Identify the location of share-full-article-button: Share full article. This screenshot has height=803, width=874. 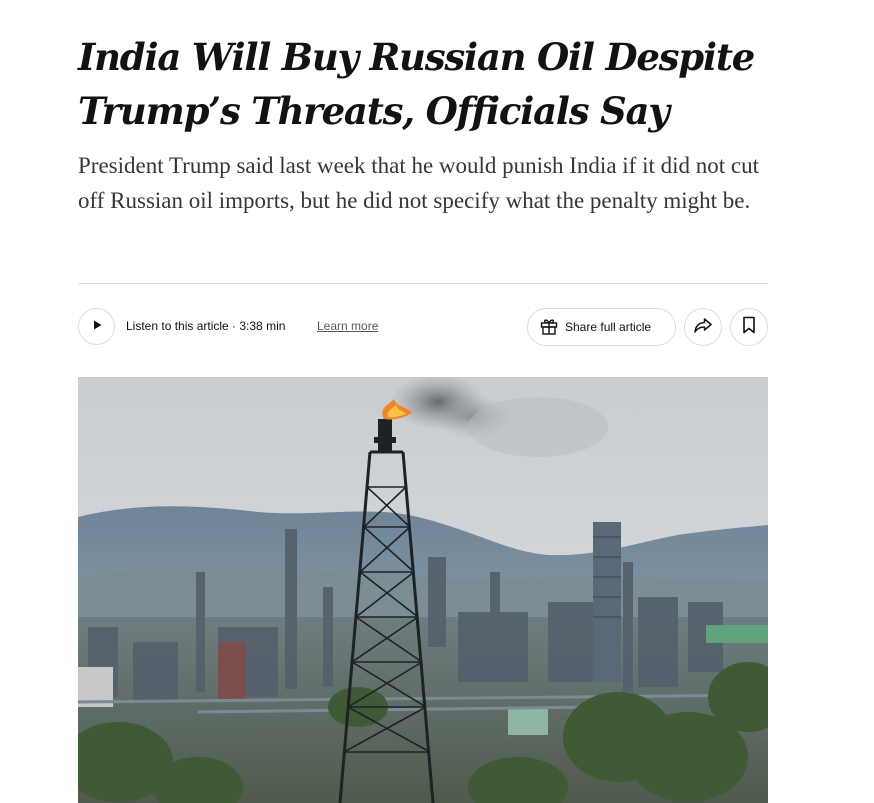
(601, 327).